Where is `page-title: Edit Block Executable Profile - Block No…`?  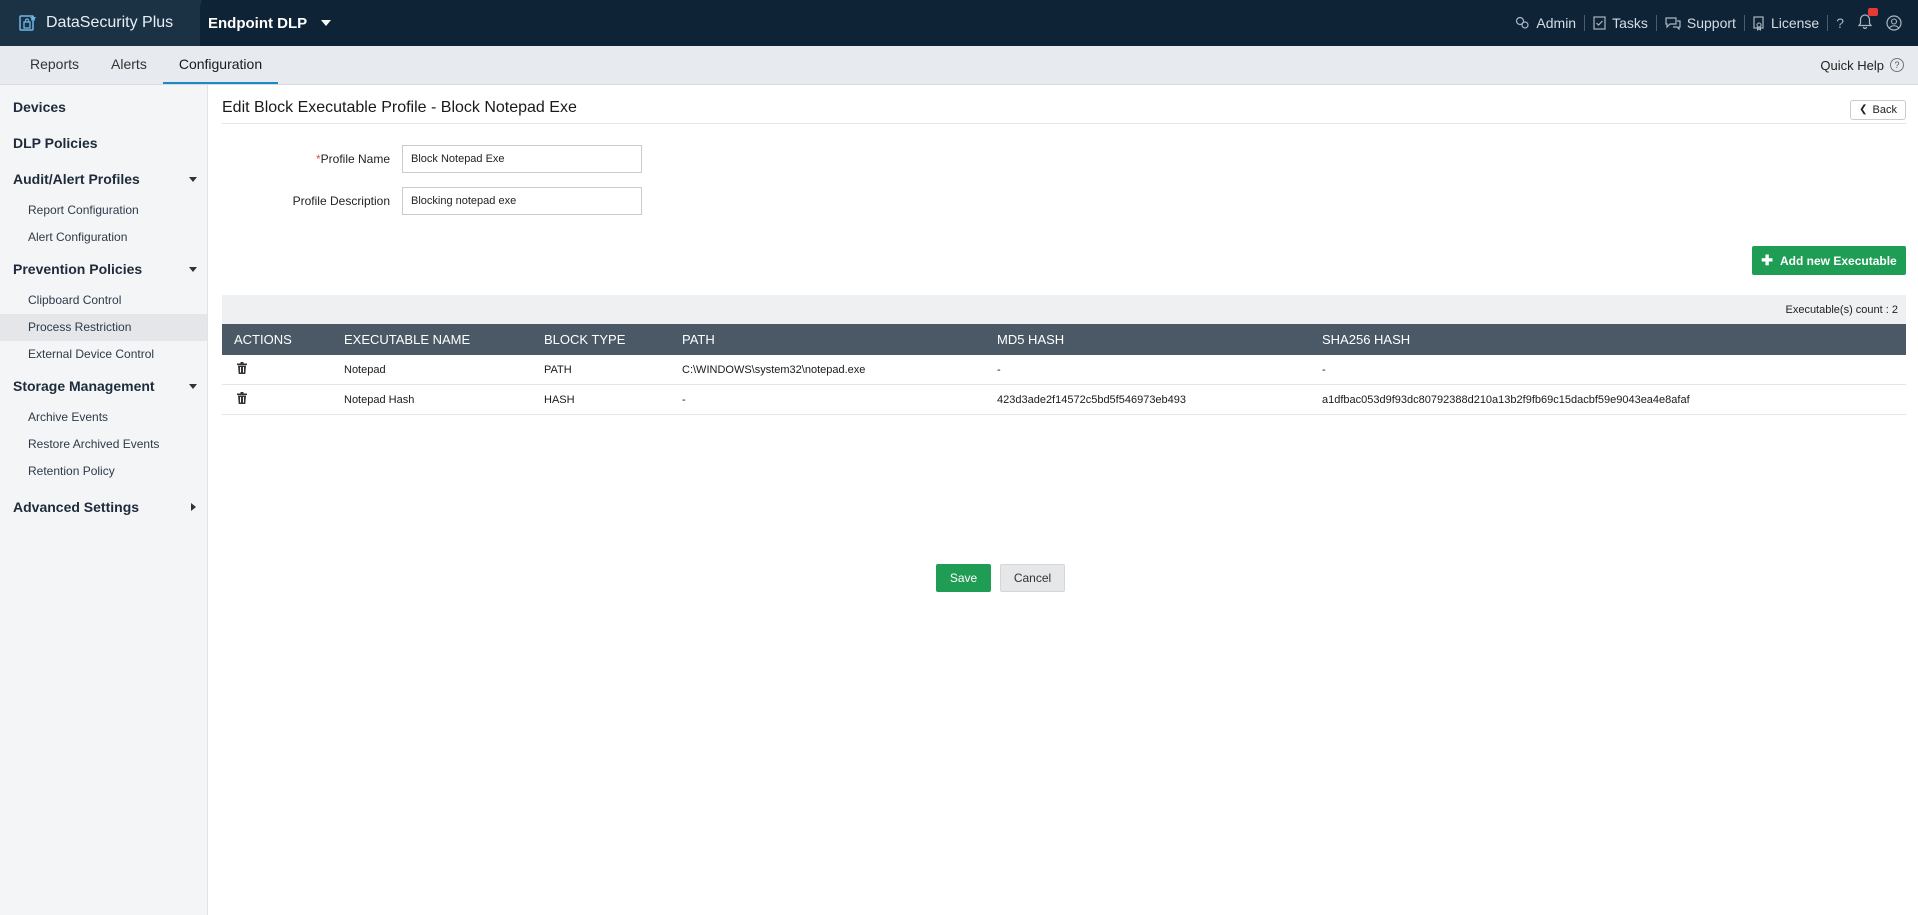
page-title: Edit Block Executable Profile - Block No… is located at coordinates (399, 107).